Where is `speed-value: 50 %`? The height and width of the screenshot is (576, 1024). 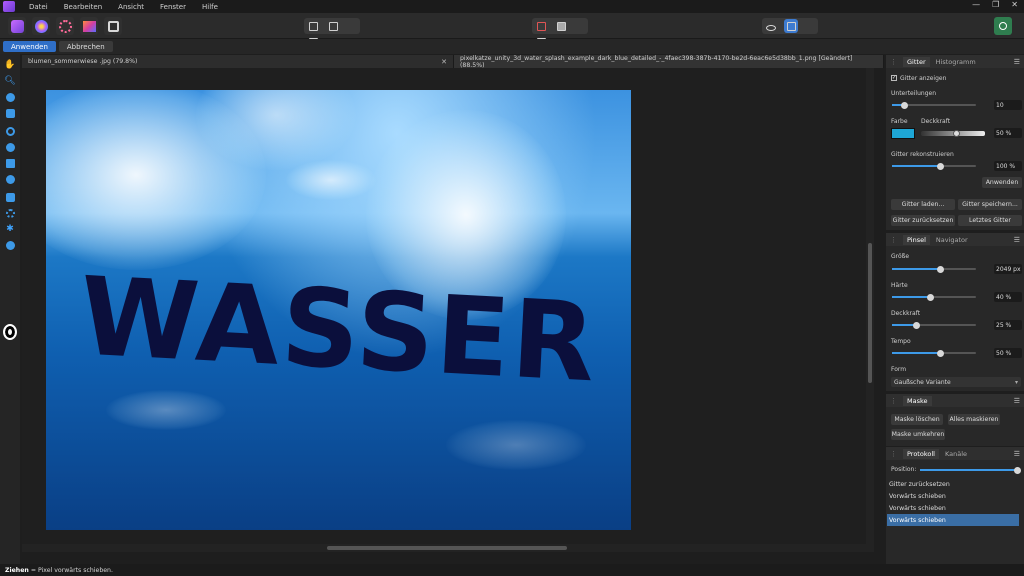
speed-value: 50 % is located at coordinates (1008, 353).